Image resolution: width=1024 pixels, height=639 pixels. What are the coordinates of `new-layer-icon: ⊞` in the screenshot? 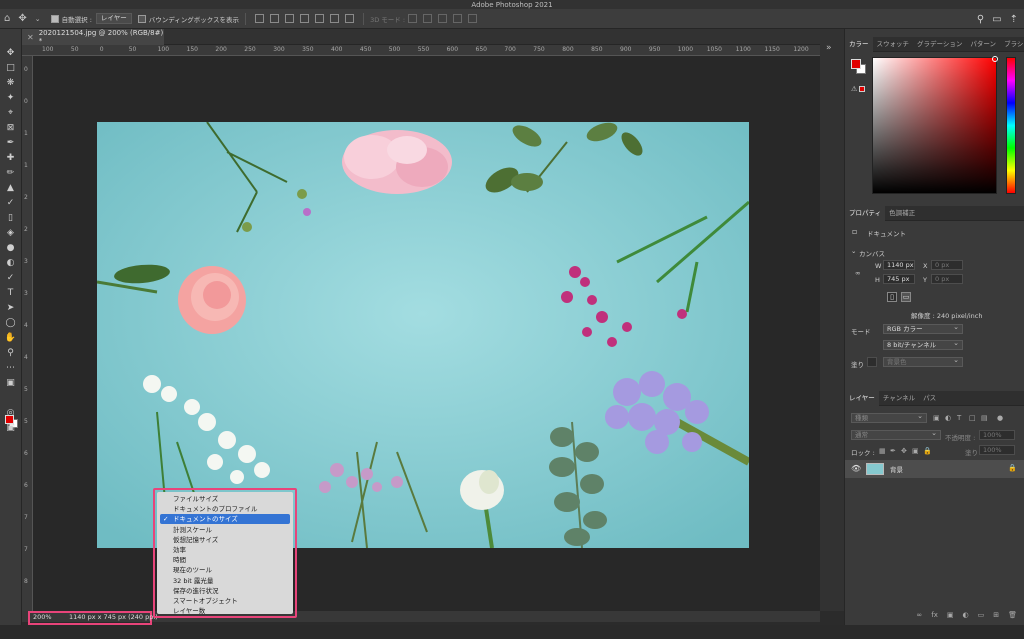 It's located at (996, 615).